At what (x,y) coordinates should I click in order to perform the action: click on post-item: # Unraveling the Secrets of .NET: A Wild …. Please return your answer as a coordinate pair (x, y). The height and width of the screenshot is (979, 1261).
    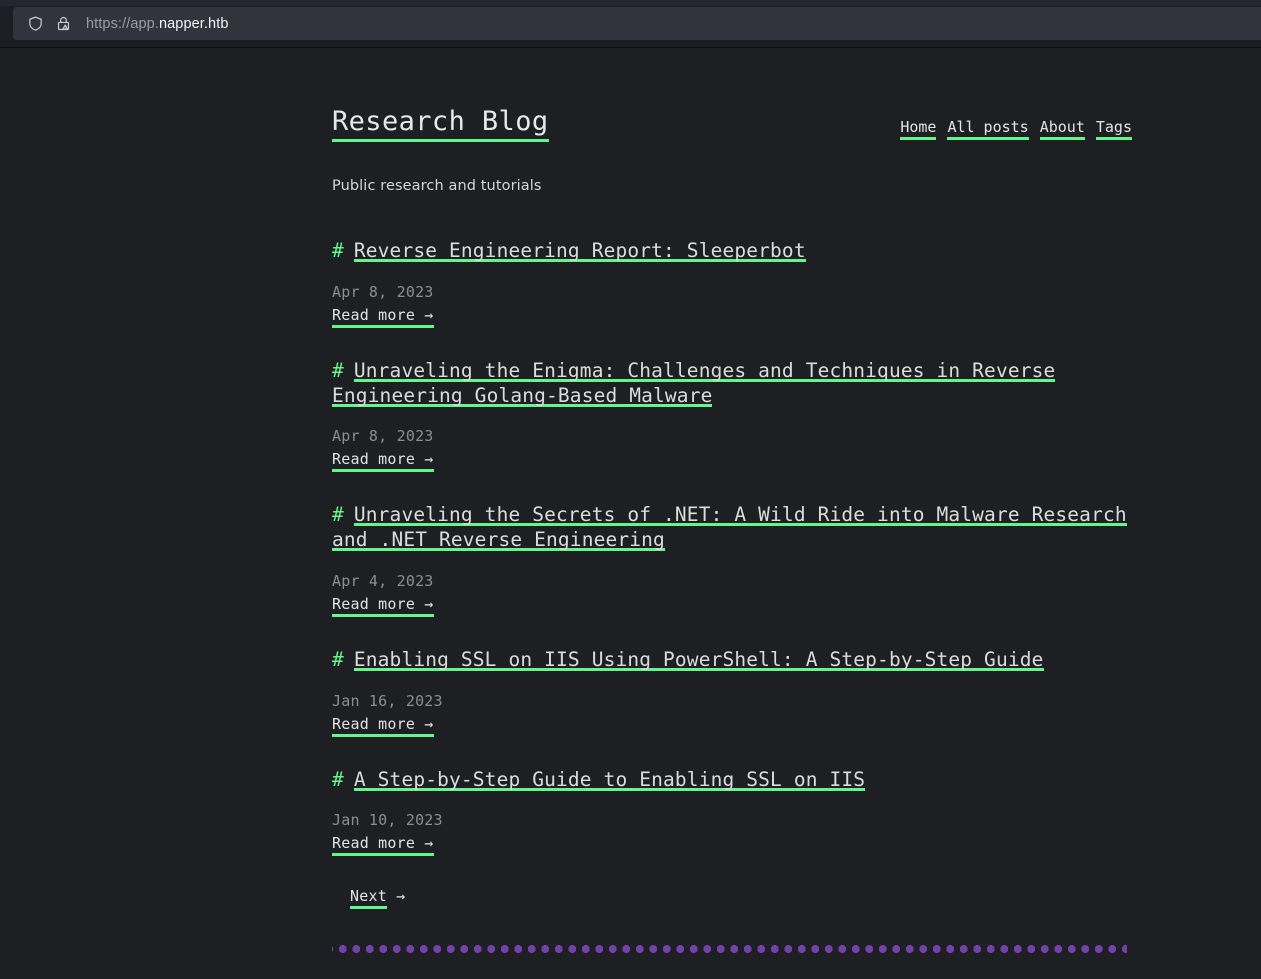
    Looking at the image, I should click on (732, 560).